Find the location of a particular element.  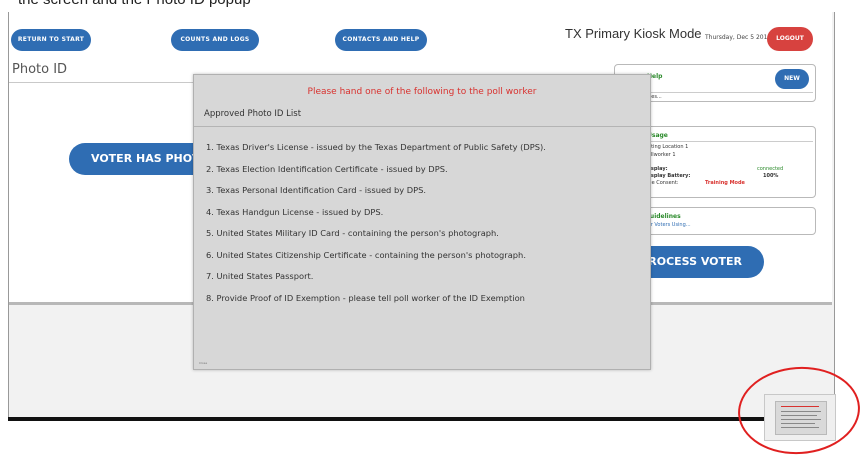

modal-close-link: Close is located at coordinates (203, 363).